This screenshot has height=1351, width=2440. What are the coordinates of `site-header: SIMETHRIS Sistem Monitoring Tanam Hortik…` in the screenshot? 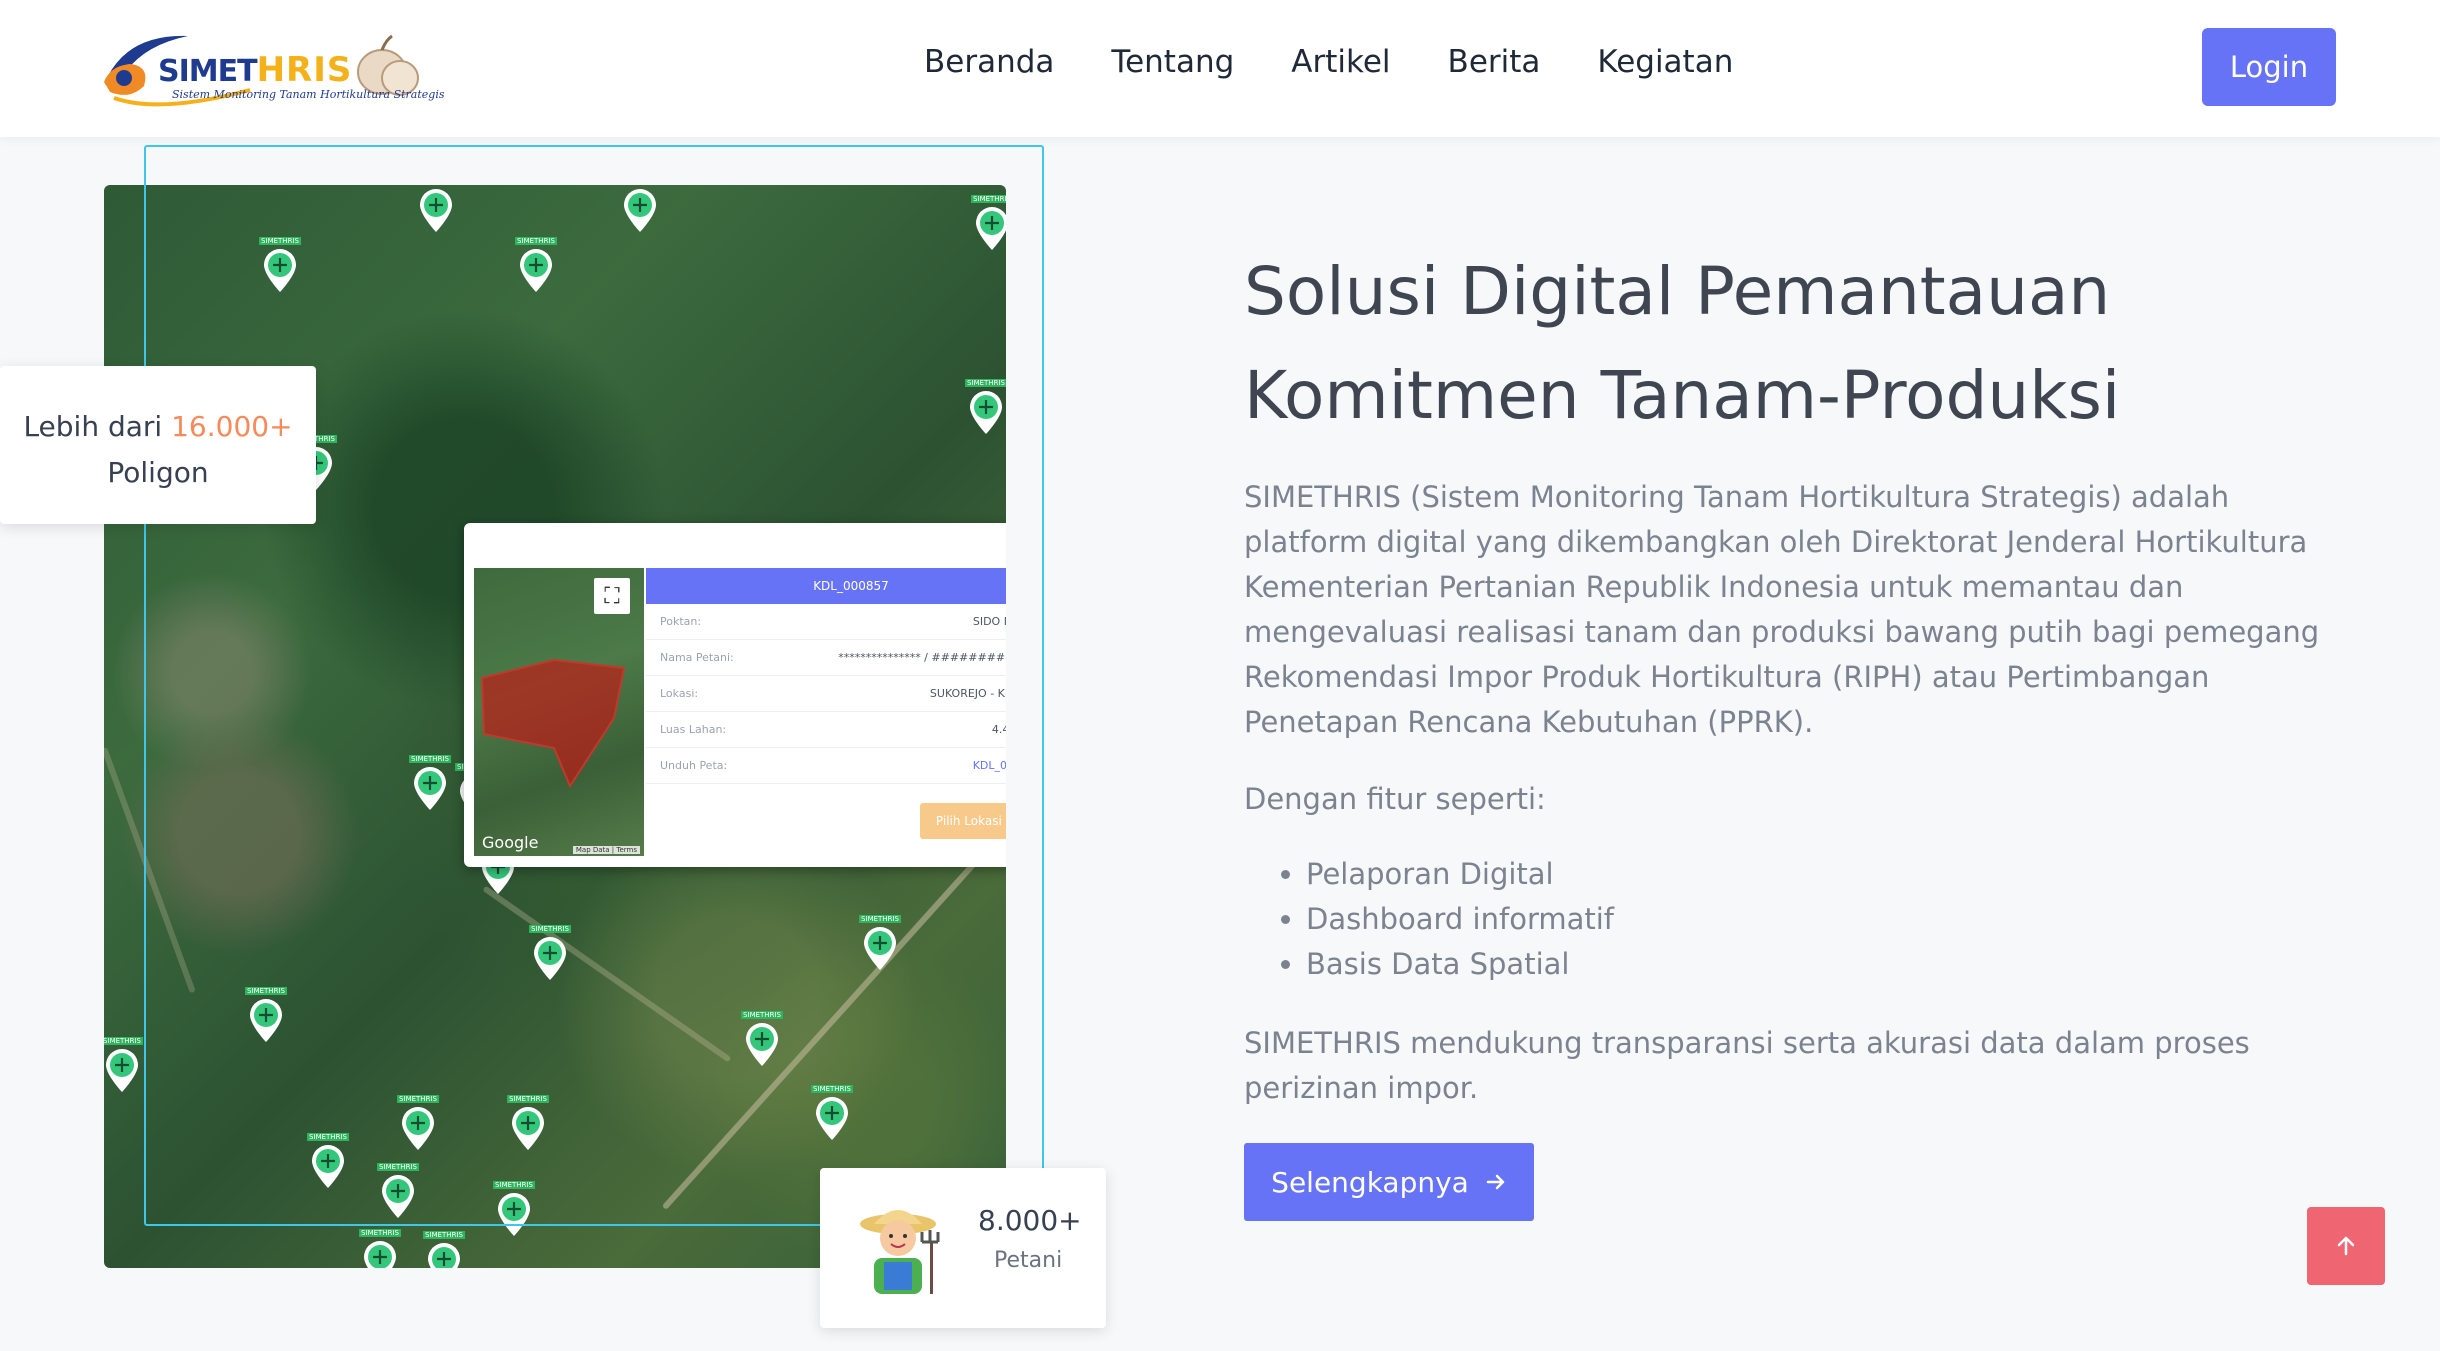 It's located at (1220, 68).